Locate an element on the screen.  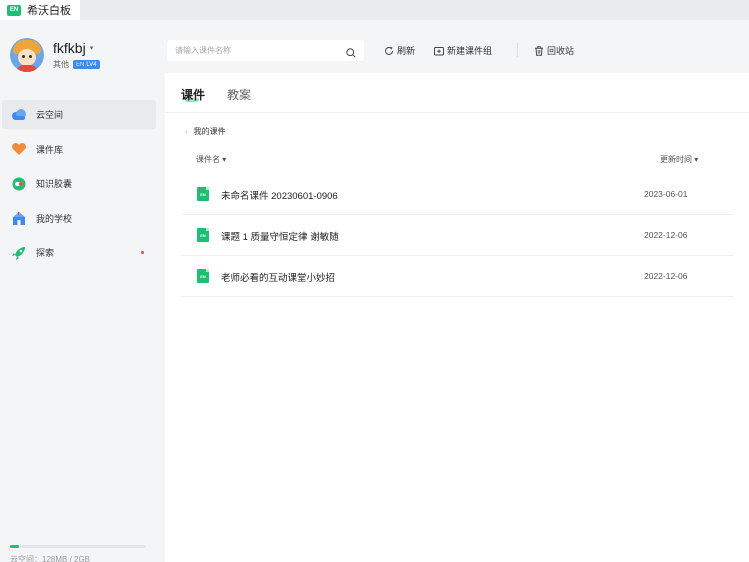
title-bar: EN 希沃白板 is located at coordinates (374, 10).